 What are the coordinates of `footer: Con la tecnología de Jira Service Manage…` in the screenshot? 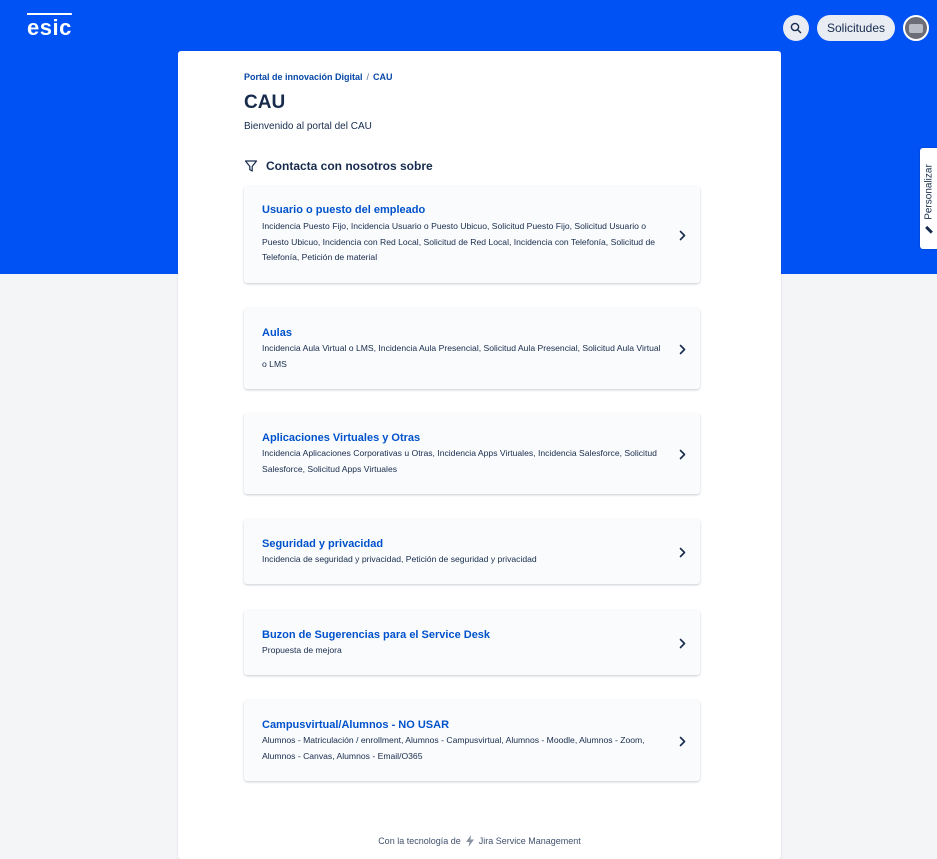 It's located at (479, 841).